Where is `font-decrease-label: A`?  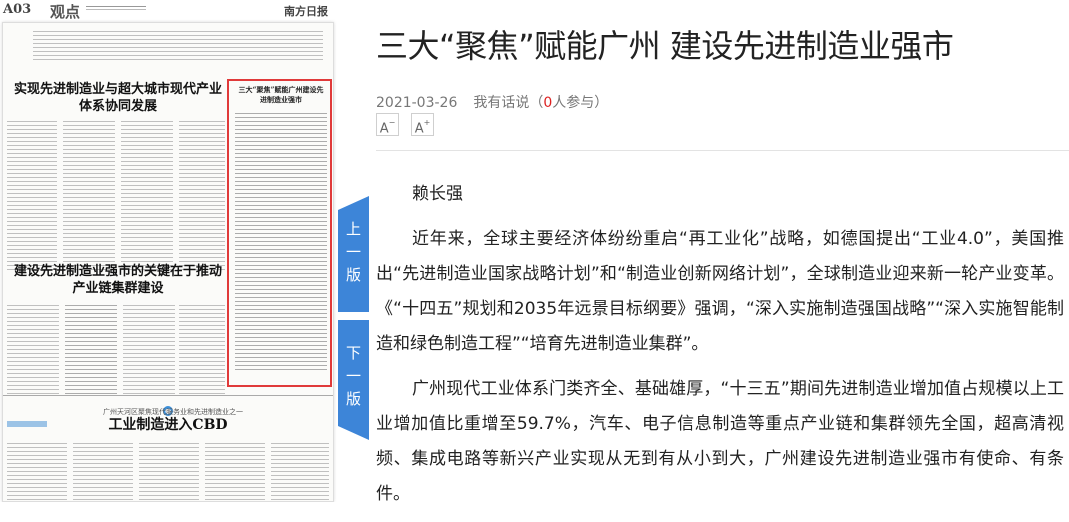
font-decrease-label: A is located at coordinates (384, 129).